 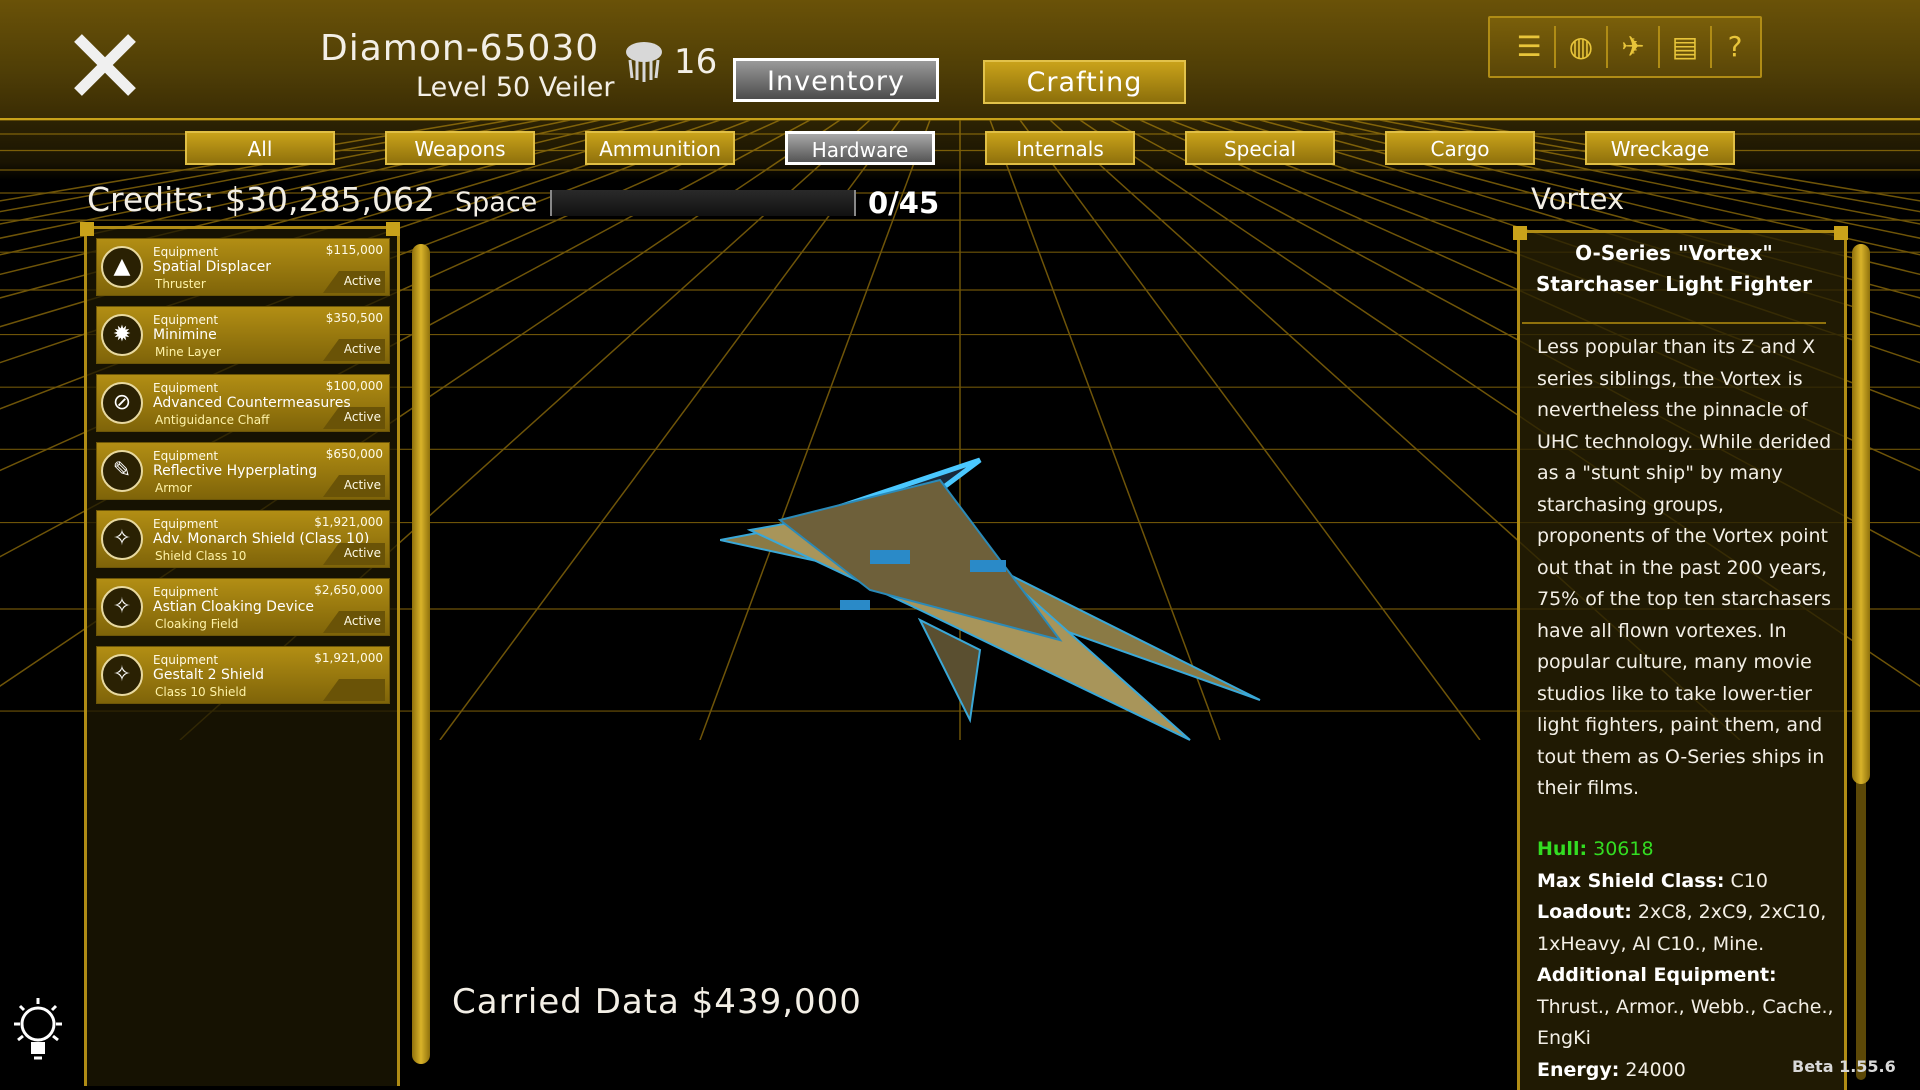 I want to click on ship-title-line1: O-Series "Vortex", so click(x=1674, y=253).